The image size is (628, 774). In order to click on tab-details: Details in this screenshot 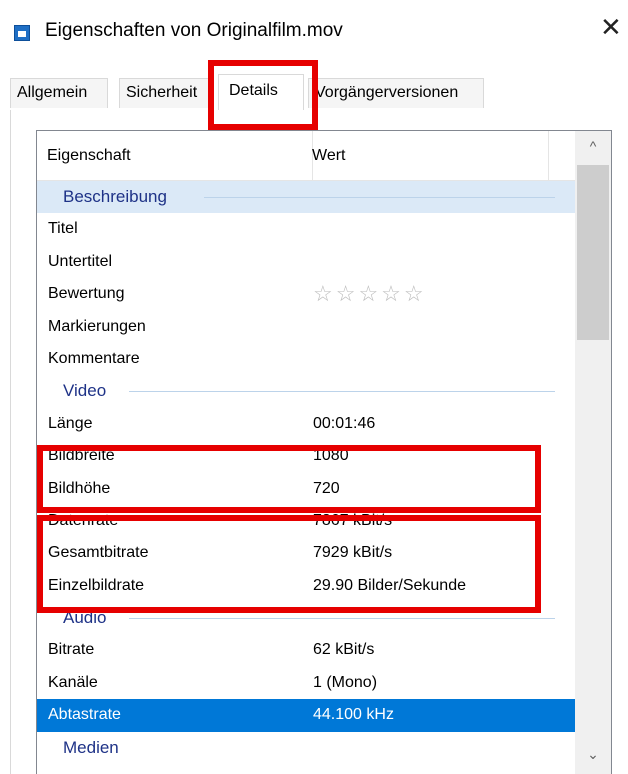, I will do `click(261, 92)`.